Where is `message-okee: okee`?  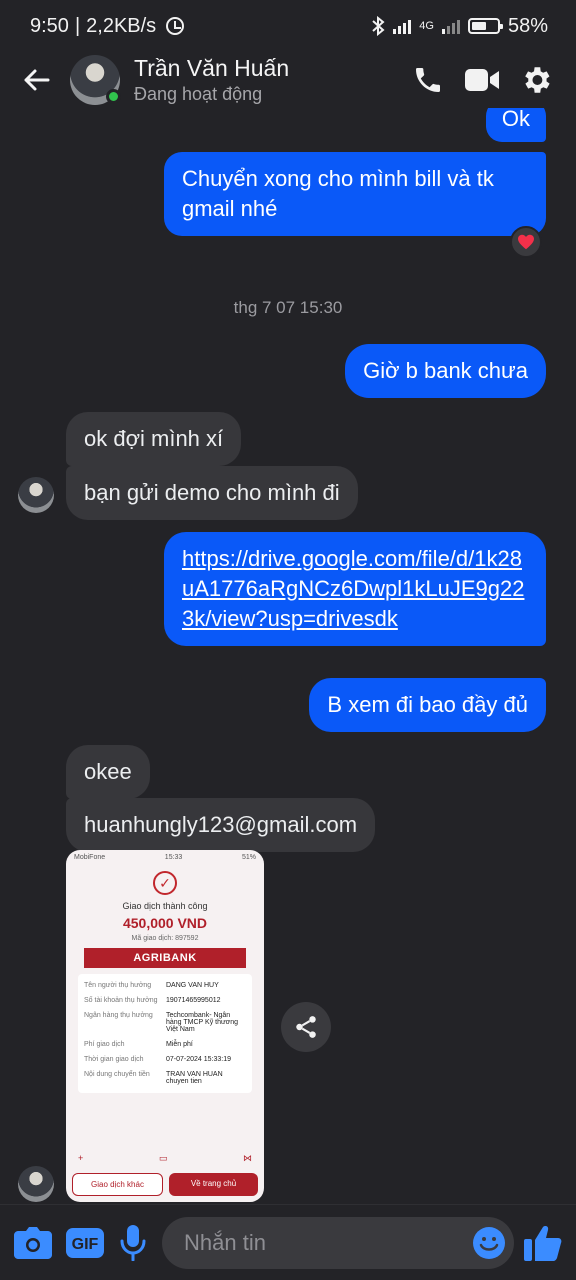 message-okee: okee is located at coordinates (108, 772).